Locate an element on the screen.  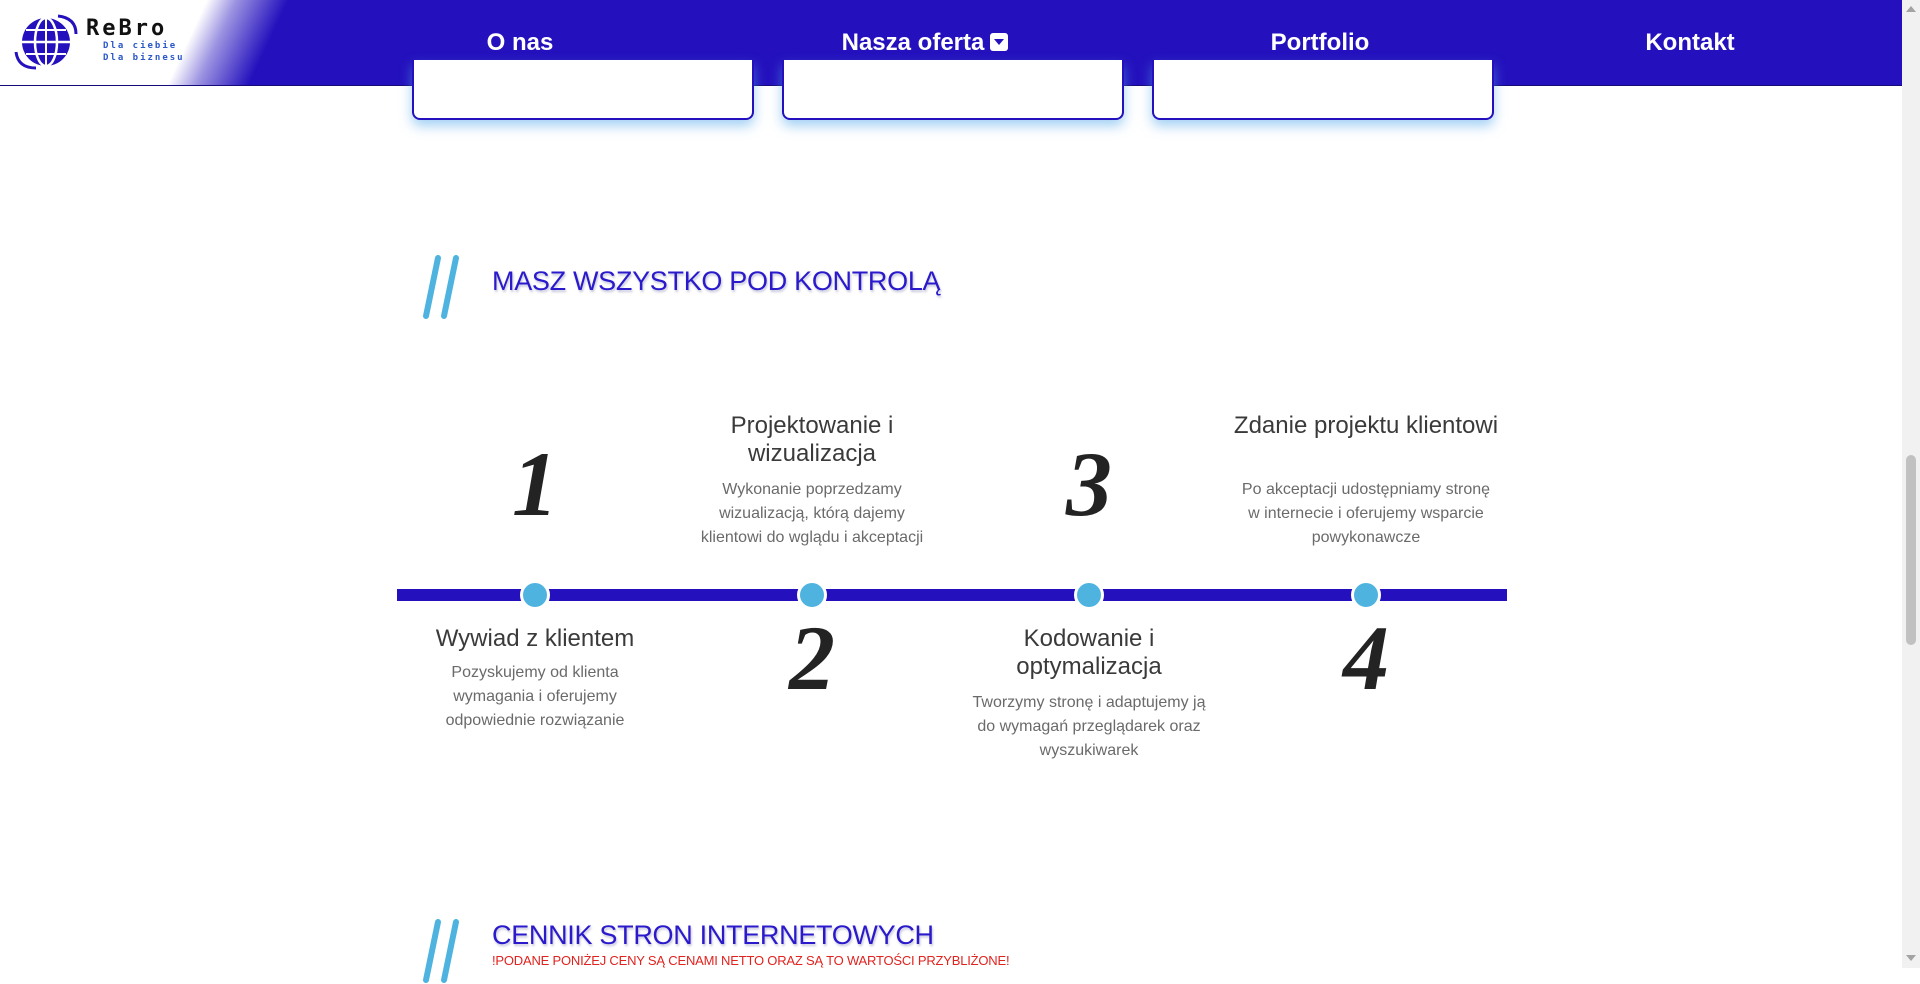
globe-logo-icon is located at coordinates (46, 42).